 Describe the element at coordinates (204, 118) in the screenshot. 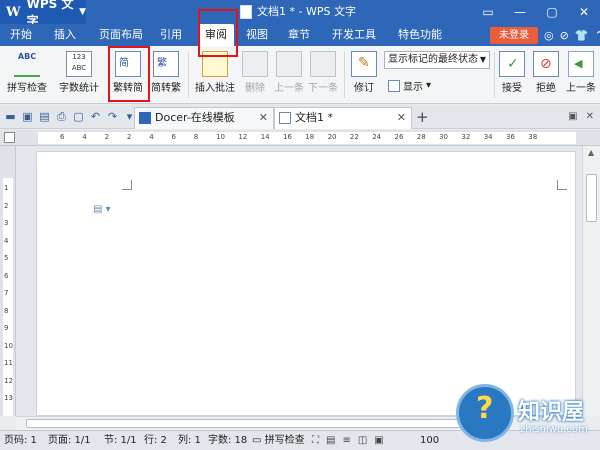

I see `tab-docer-templates: Docer-在线模板 ✕` at that location.